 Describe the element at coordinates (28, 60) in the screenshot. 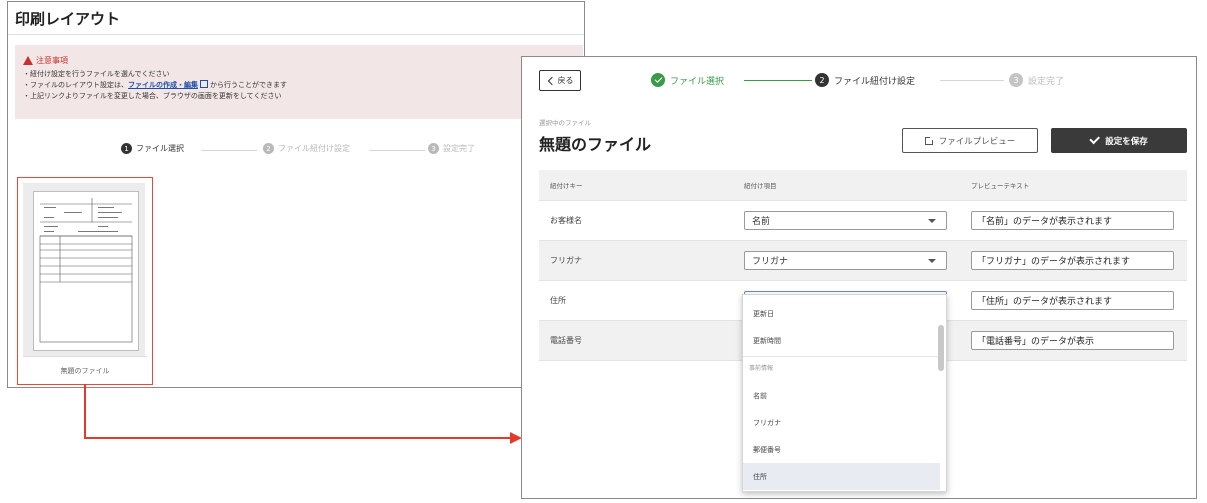

I see `warning-icon` at that location.